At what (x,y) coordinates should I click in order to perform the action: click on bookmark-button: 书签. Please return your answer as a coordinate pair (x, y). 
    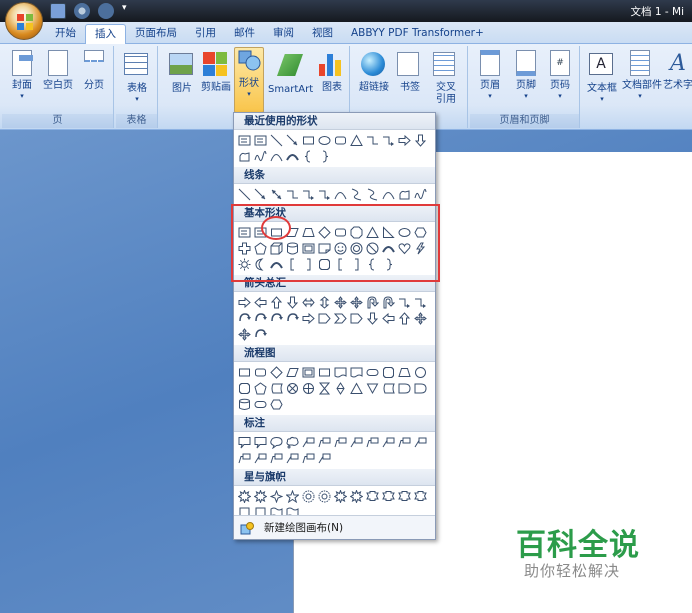
    Looking at the image, I should click on (410, 72).